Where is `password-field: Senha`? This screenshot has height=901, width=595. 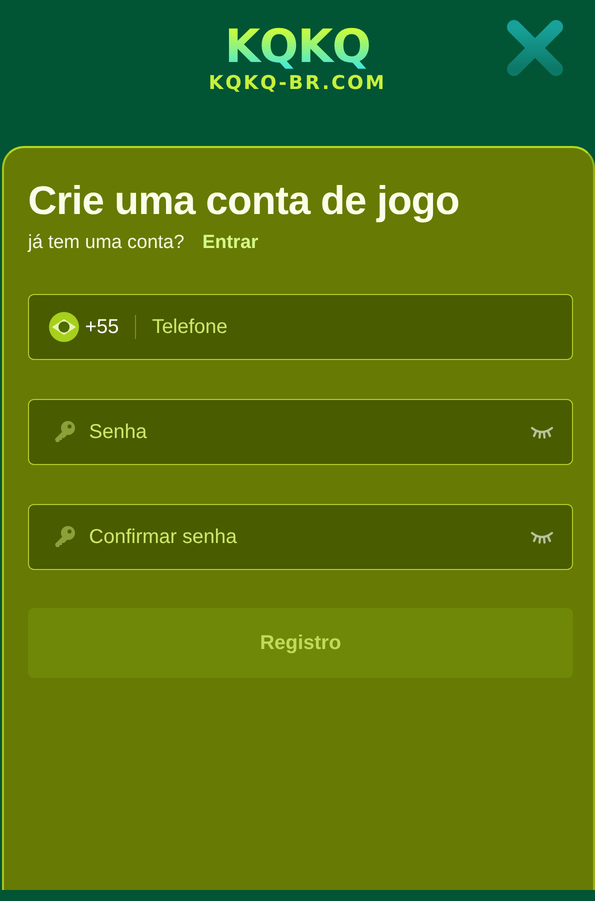
password-field: Senha is located at coordinates (300, 432).